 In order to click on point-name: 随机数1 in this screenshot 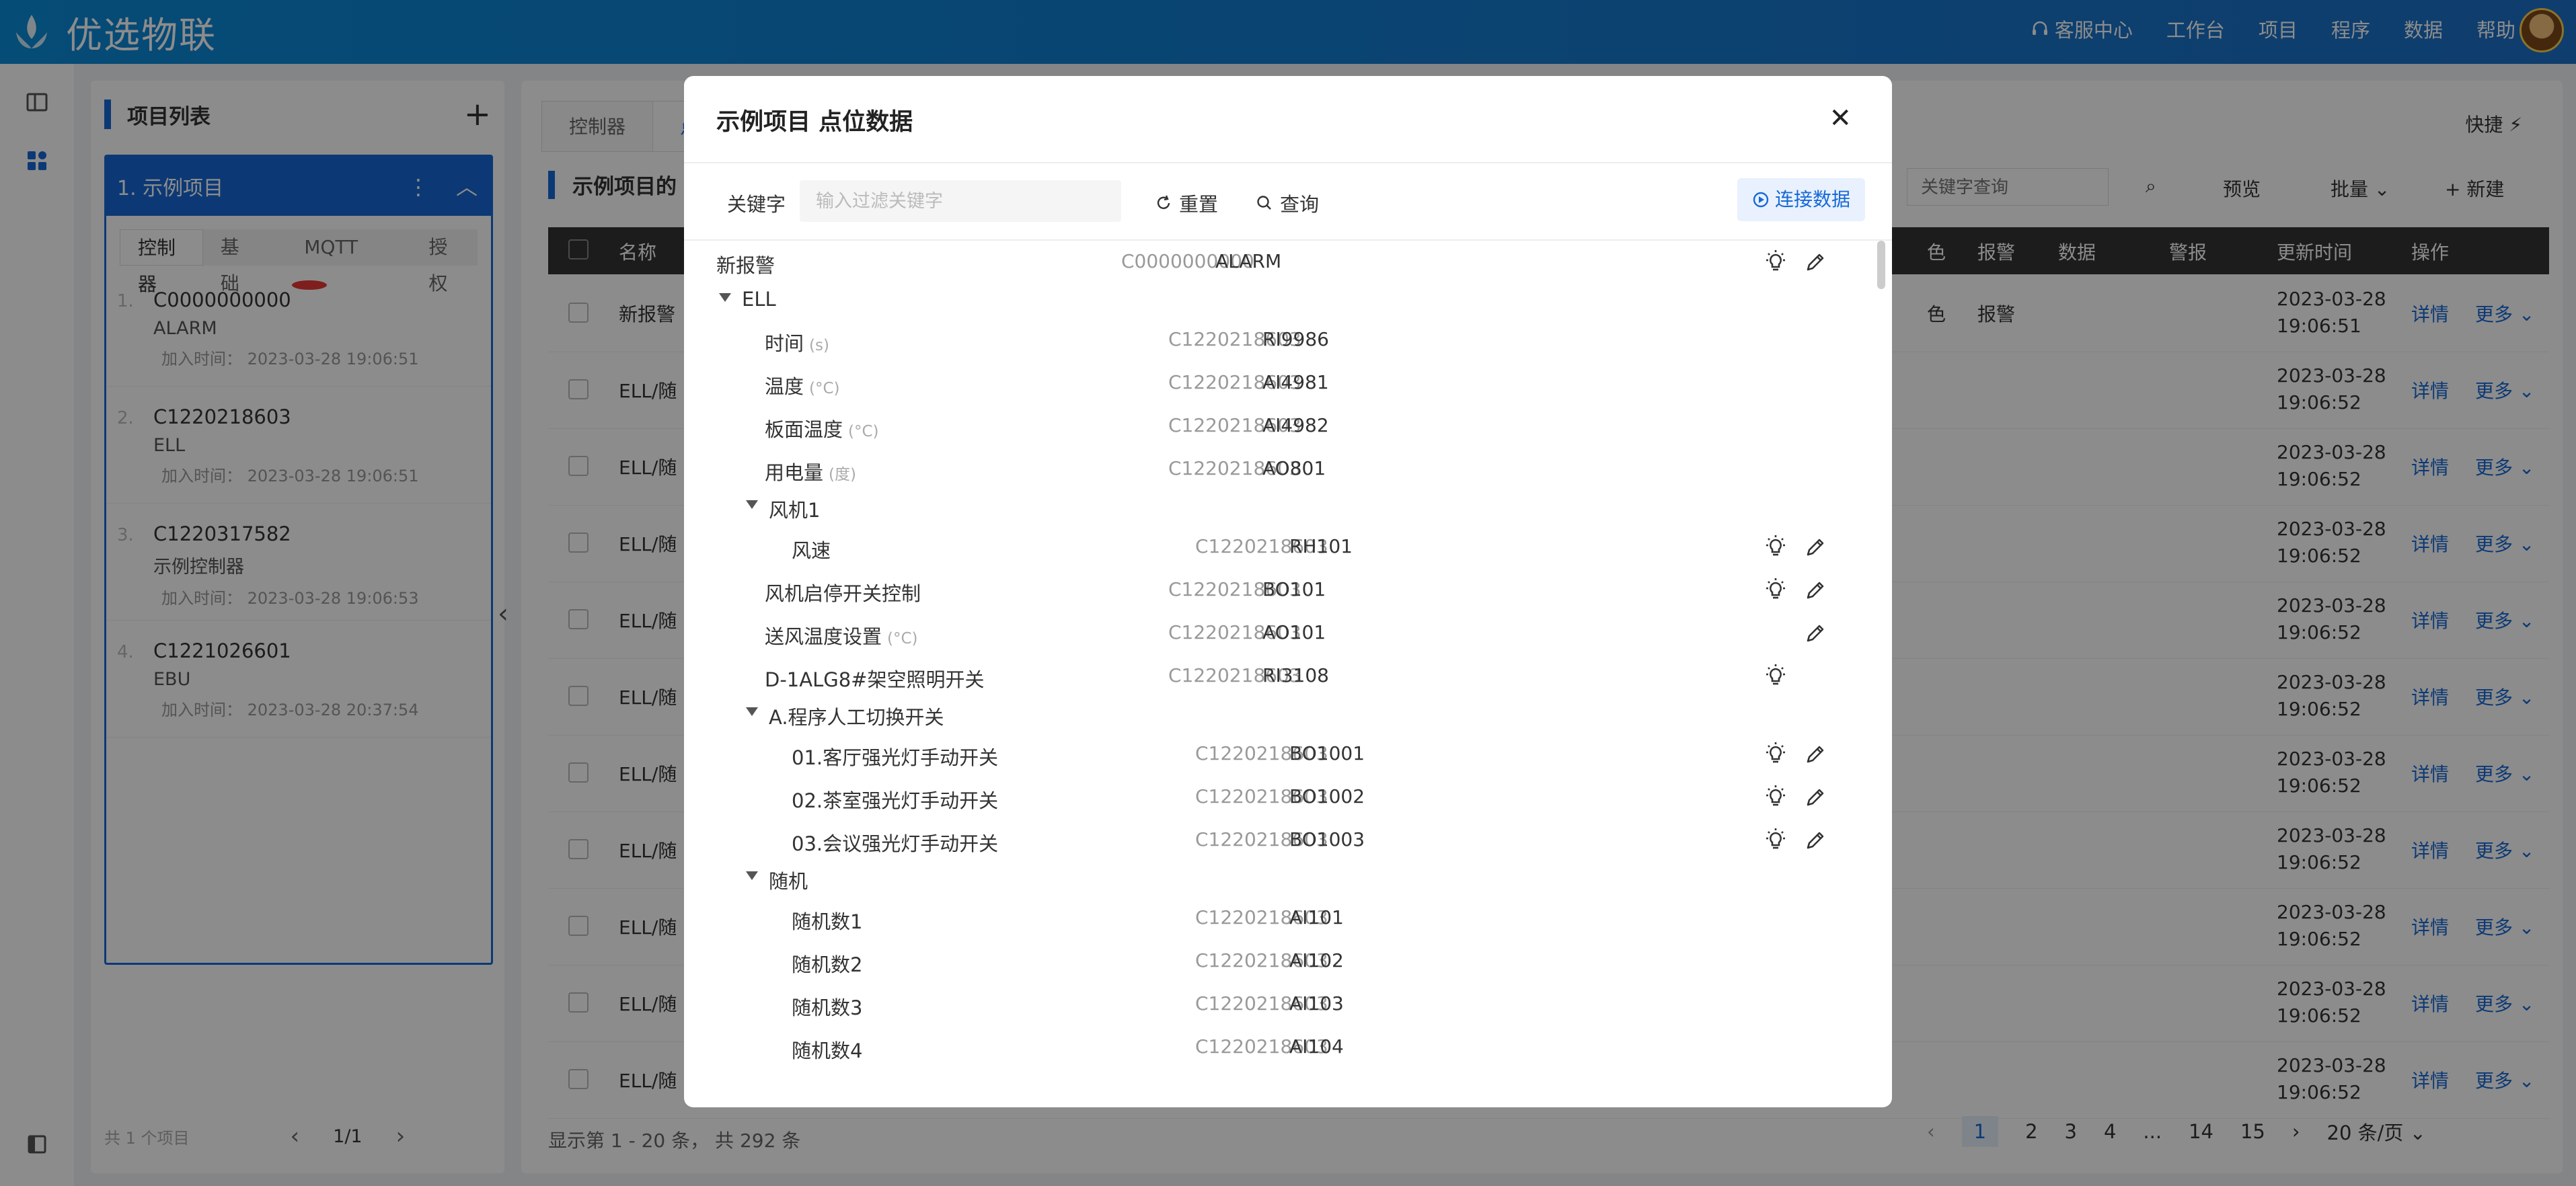, I will do `click(827, 922)`.